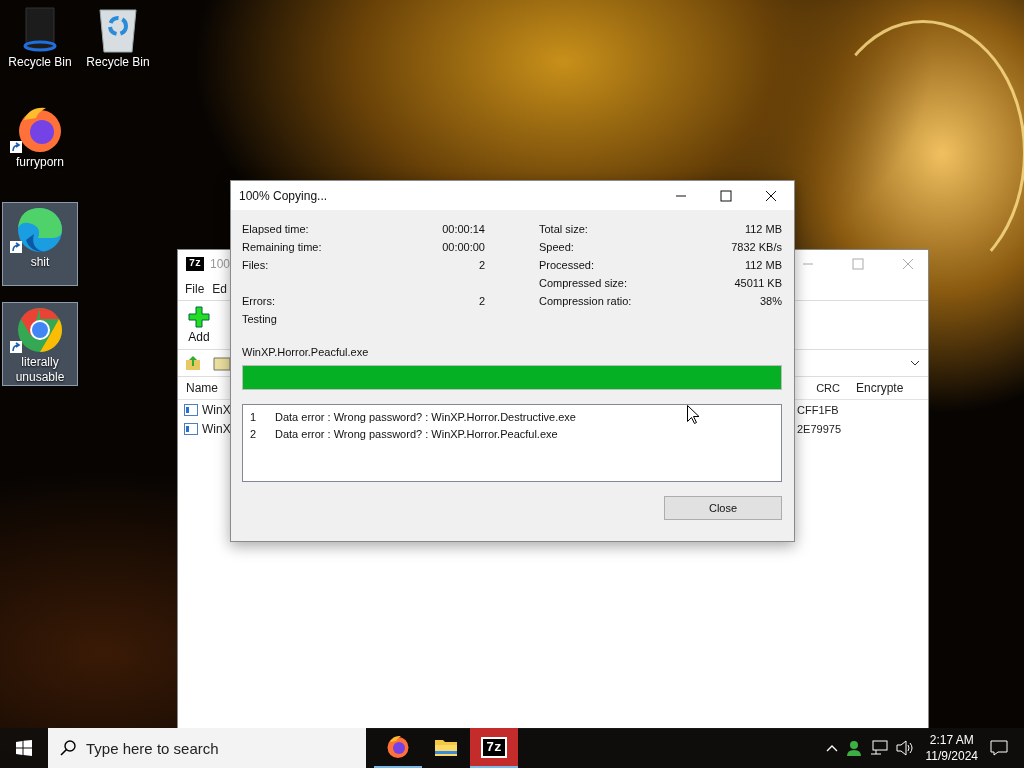 This screenshot has height=768, width=1024. Describe the element at coordinates (258, 301) in the screenshot. I see `stat-label: Errors:` at that location.